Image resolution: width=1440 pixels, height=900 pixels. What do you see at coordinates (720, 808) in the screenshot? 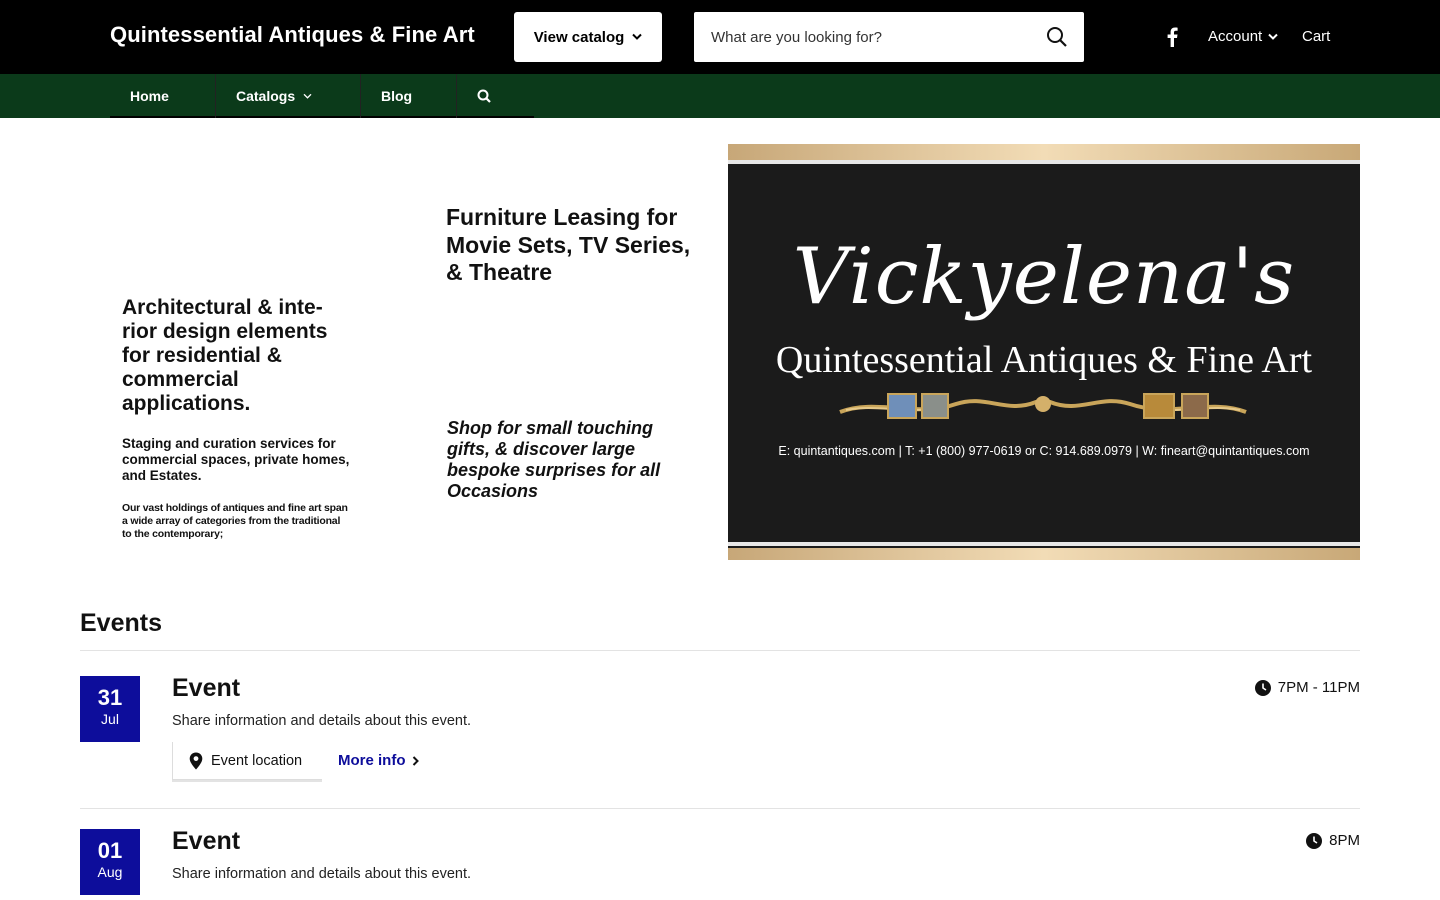
I see `event-divider` at bounding box center [720, 808].